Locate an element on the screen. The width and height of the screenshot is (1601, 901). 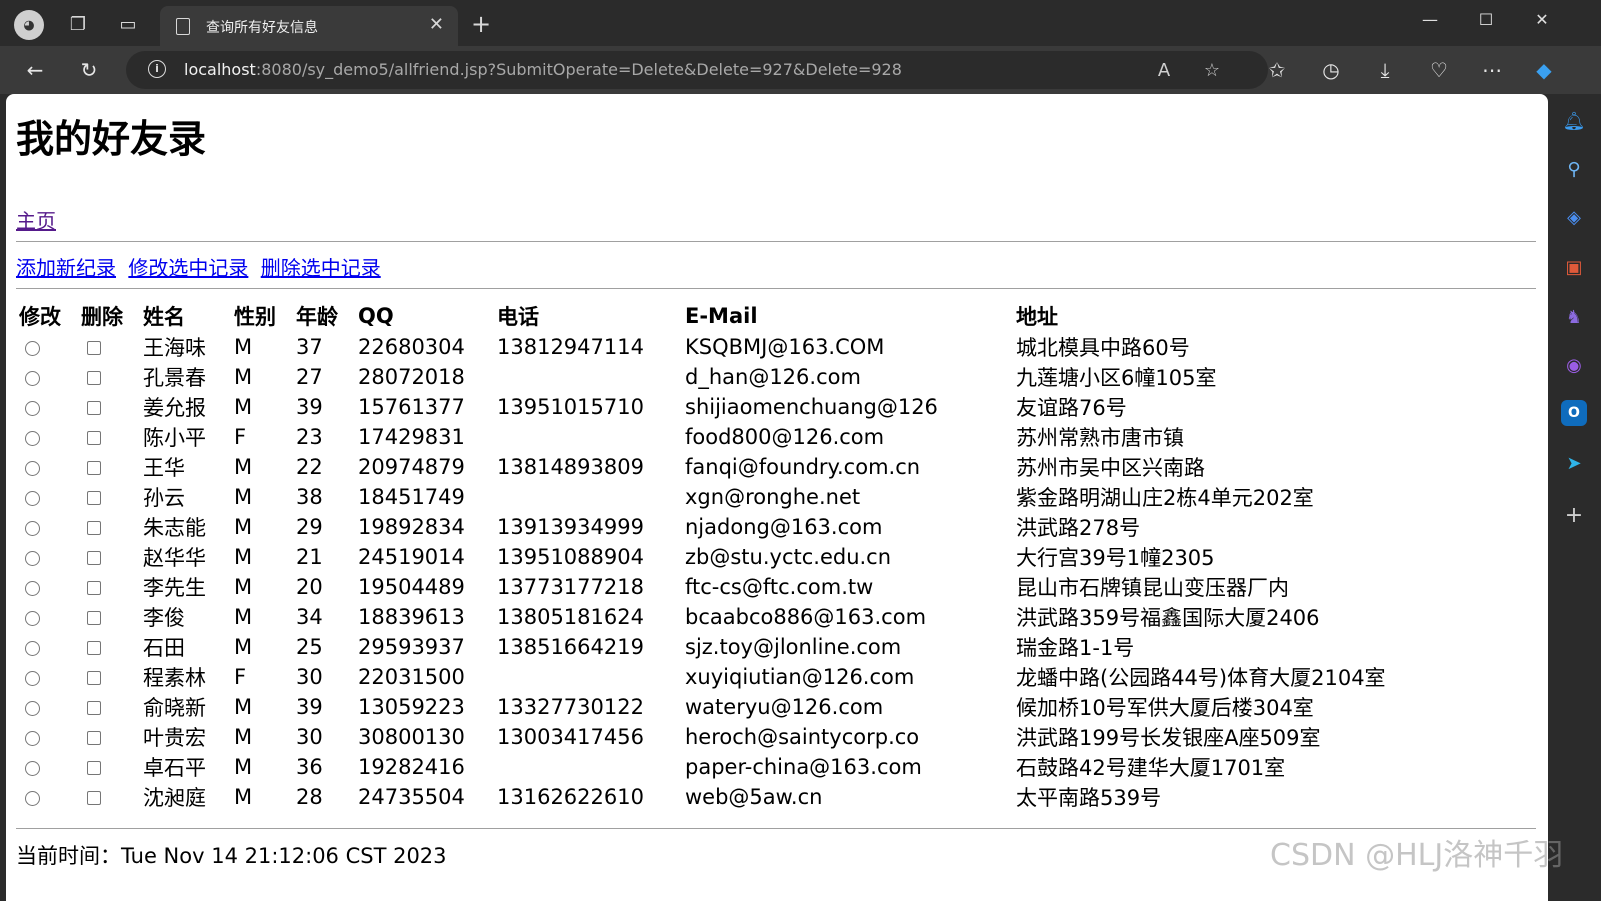
toolbox-icon: ▣ is located at coordinates (1574, 267).